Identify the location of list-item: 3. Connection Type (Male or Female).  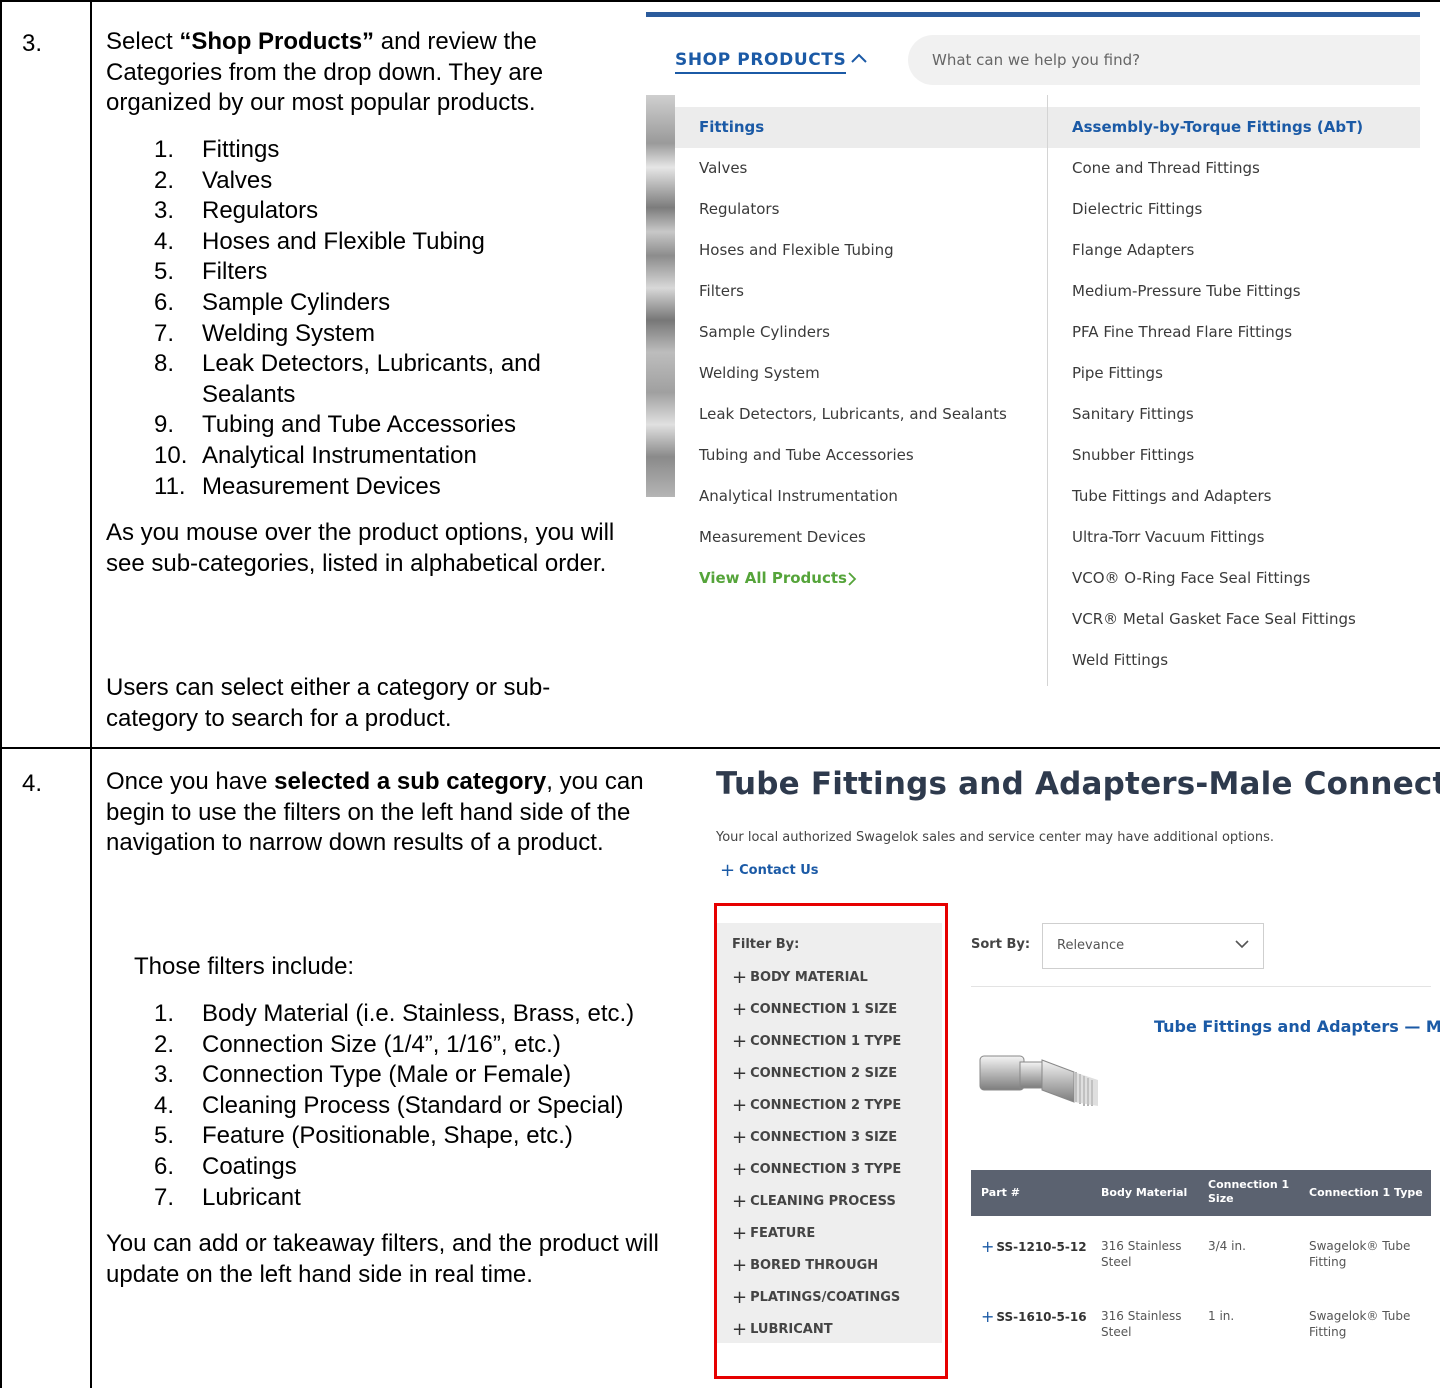
(363, 1075).